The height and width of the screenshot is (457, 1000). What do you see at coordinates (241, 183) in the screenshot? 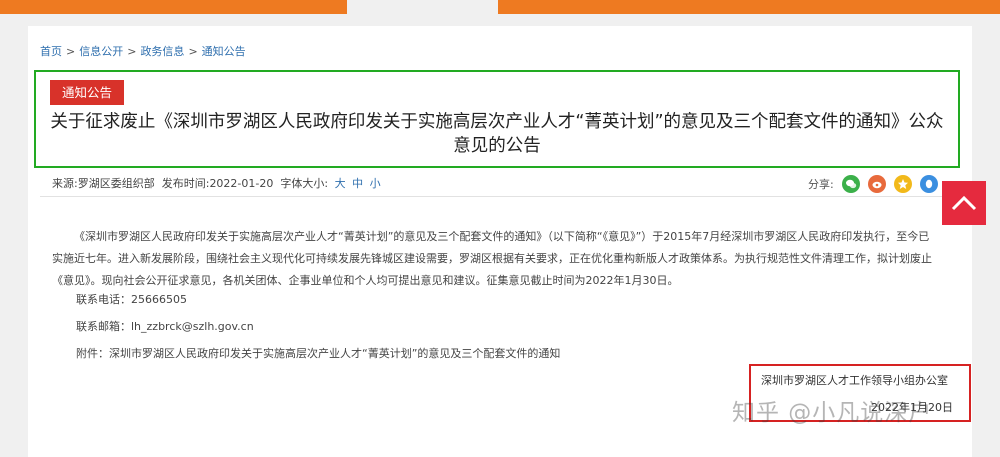
I see `publish-time: 2022-01-20` at bounding box center [241, 183].